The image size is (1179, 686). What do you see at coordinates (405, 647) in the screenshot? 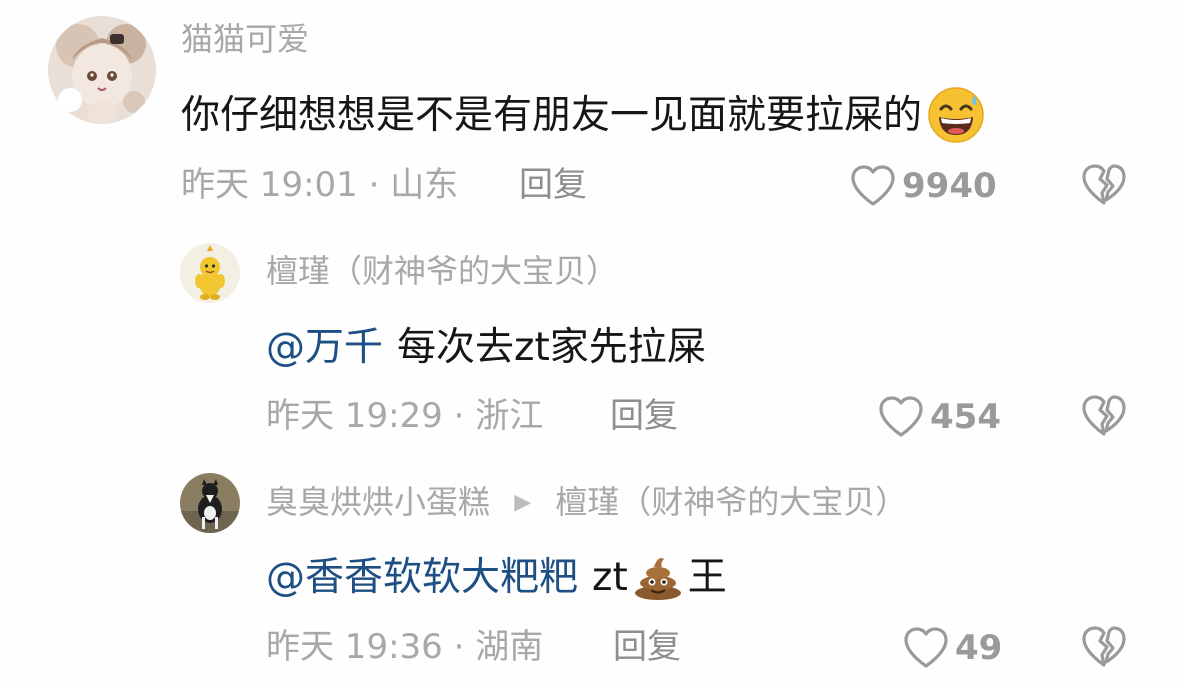
I see `comment-time-location: 昨天 19:36 · 湖南` at bounding box center [405, 647].